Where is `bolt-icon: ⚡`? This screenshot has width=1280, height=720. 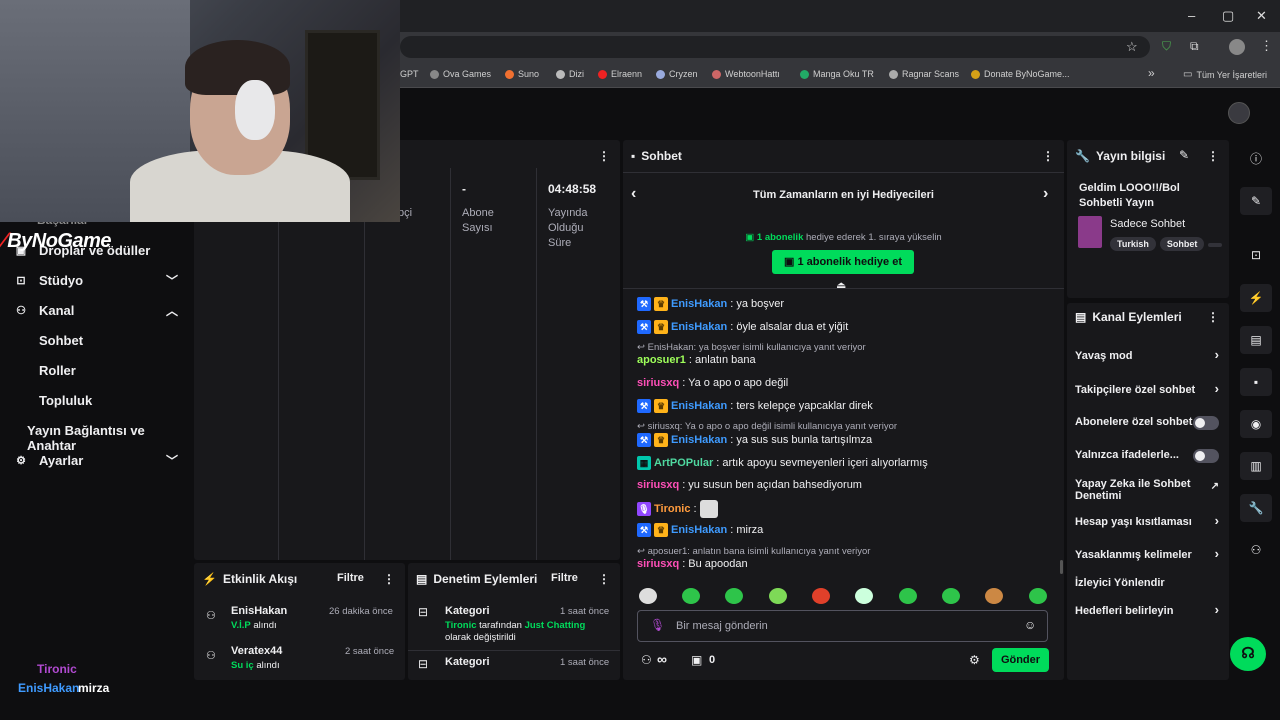
bolt-icon: ⚡ is located at coordinates (1256, 298).